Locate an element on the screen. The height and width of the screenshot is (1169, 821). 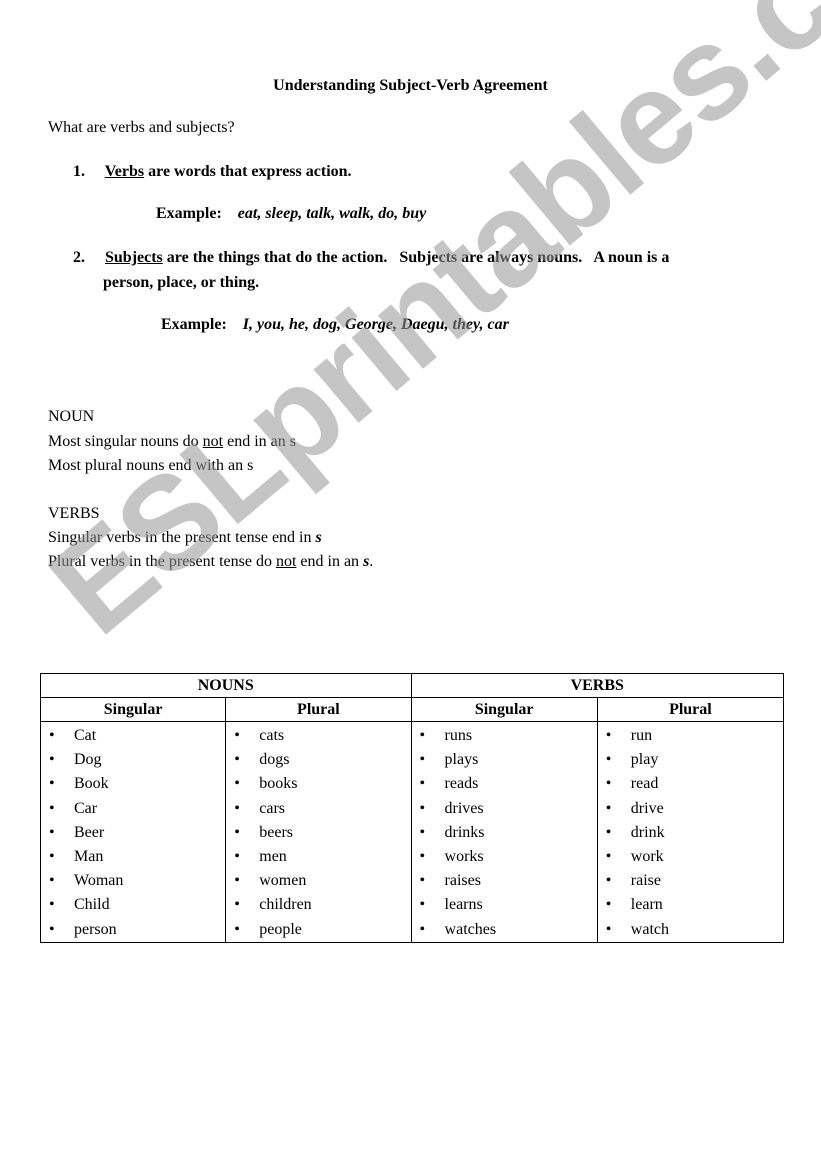
definition-2-continued: person, place, or thing. is located at coordinates (181, 282).